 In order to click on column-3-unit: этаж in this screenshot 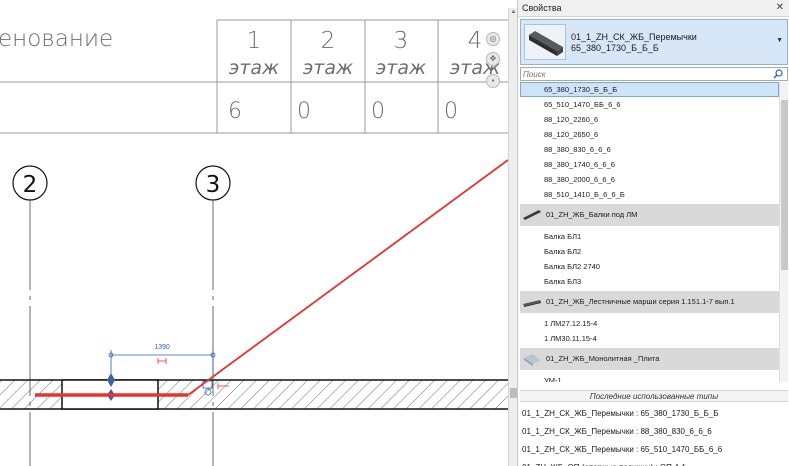, I will do `click(401, 68)`.